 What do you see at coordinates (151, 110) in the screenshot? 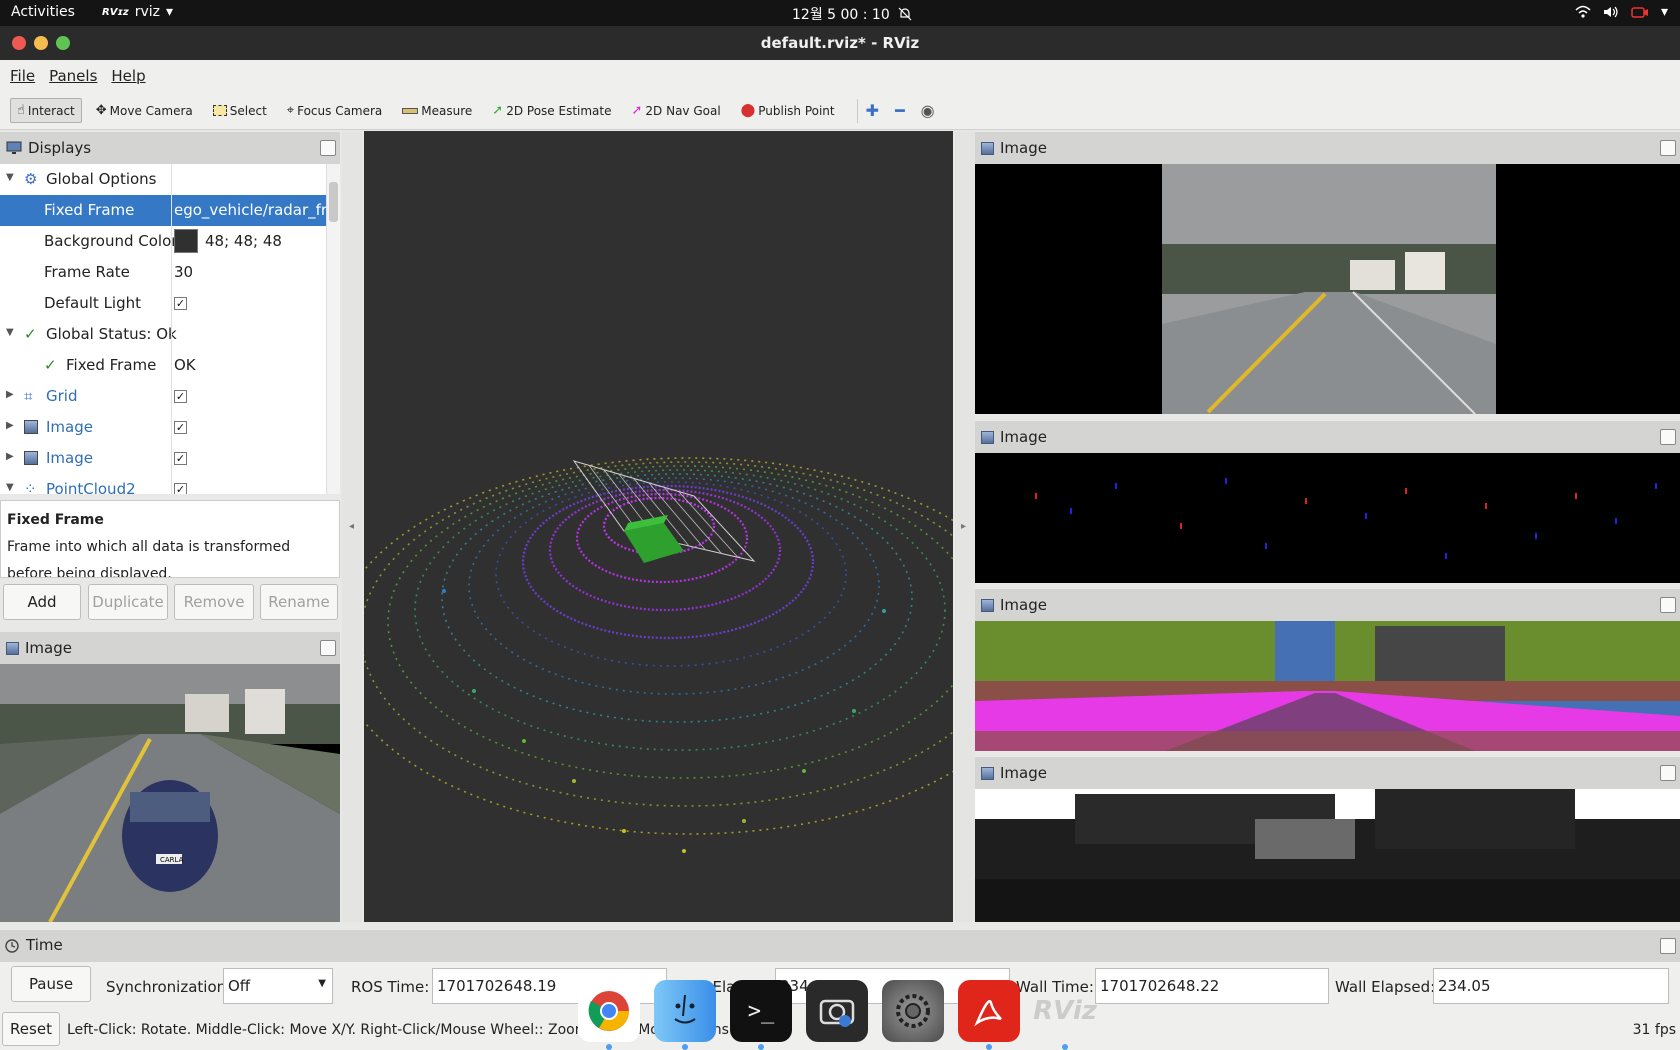
I see `move-camera-label: Move Camera` at bounding box center [151, 110].